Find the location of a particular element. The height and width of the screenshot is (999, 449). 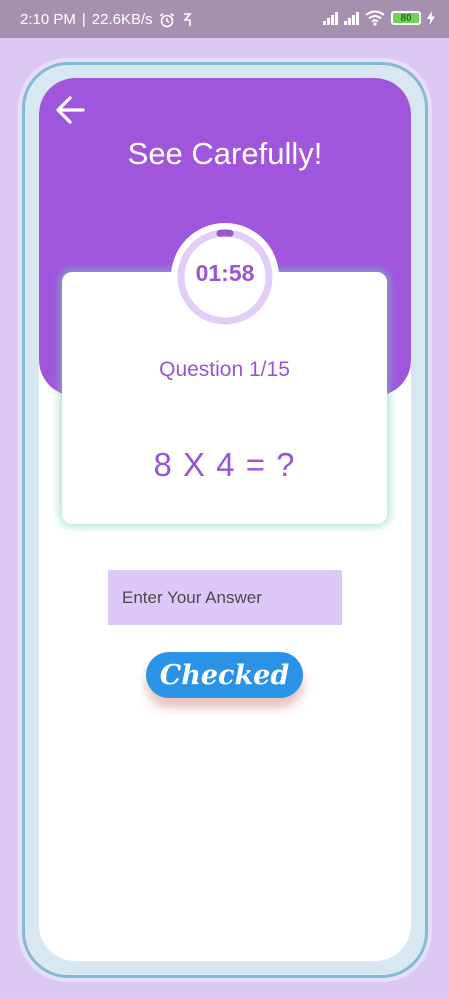

countdown-timer: 01:58 is located at coordinates (225, 277).